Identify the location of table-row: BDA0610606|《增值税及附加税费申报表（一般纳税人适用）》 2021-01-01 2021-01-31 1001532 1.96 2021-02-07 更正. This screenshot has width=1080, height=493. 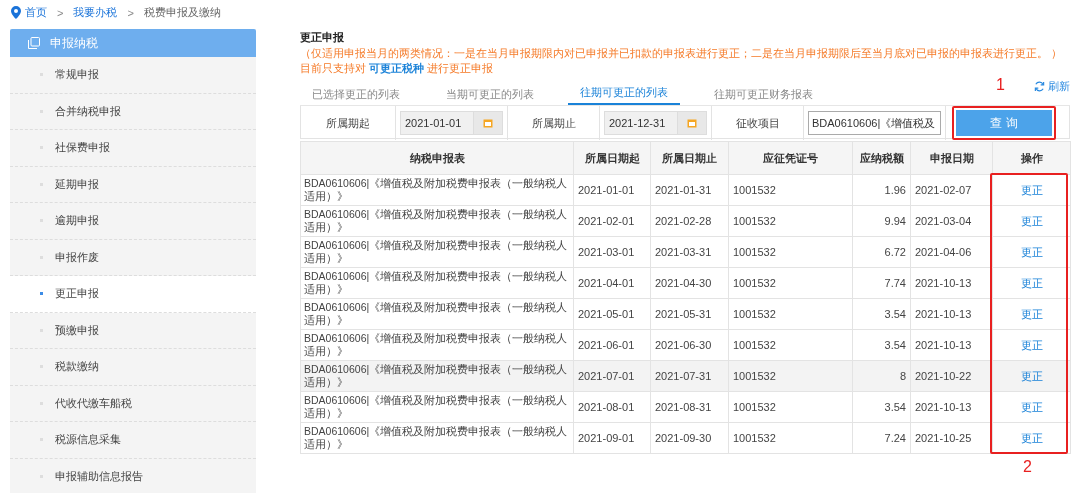
(685, 190).